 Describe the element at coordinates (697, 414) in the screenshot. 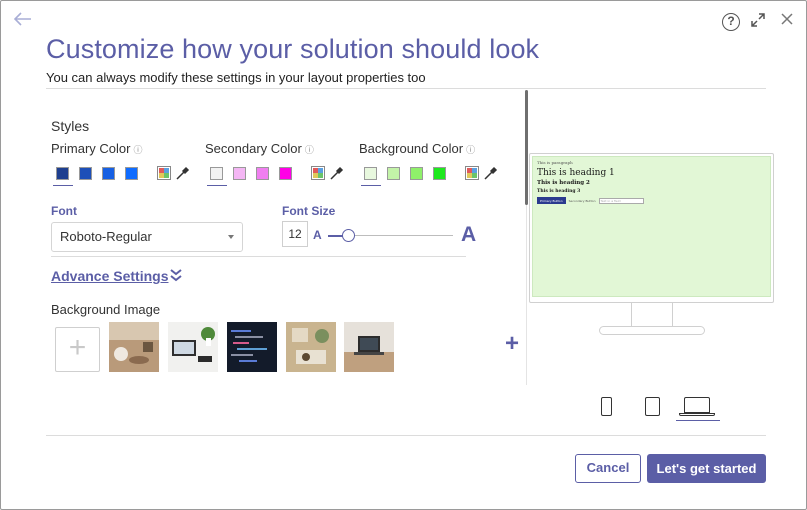

I see `laptop-base-icon` at that location.